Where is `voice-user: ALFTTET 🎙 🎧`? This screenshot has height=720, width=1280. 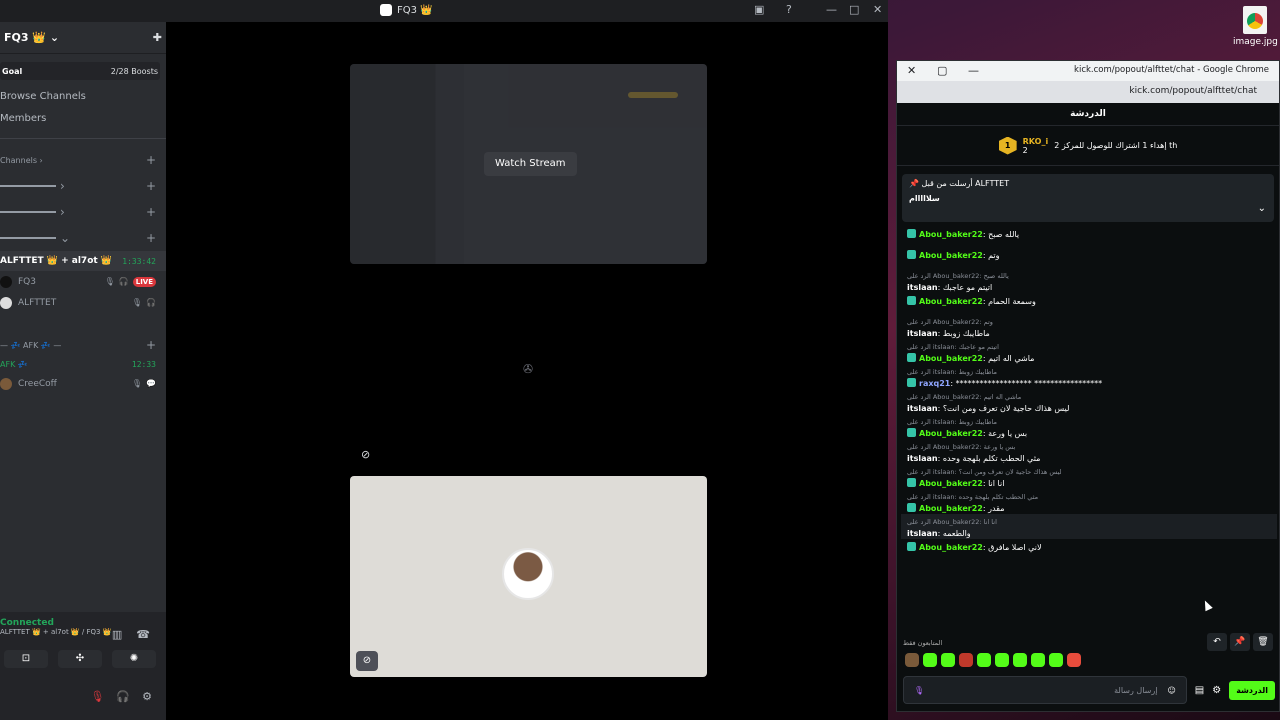 voice-user: ALFTTET 🎙 🎧 is located at coordinates (83, 302).